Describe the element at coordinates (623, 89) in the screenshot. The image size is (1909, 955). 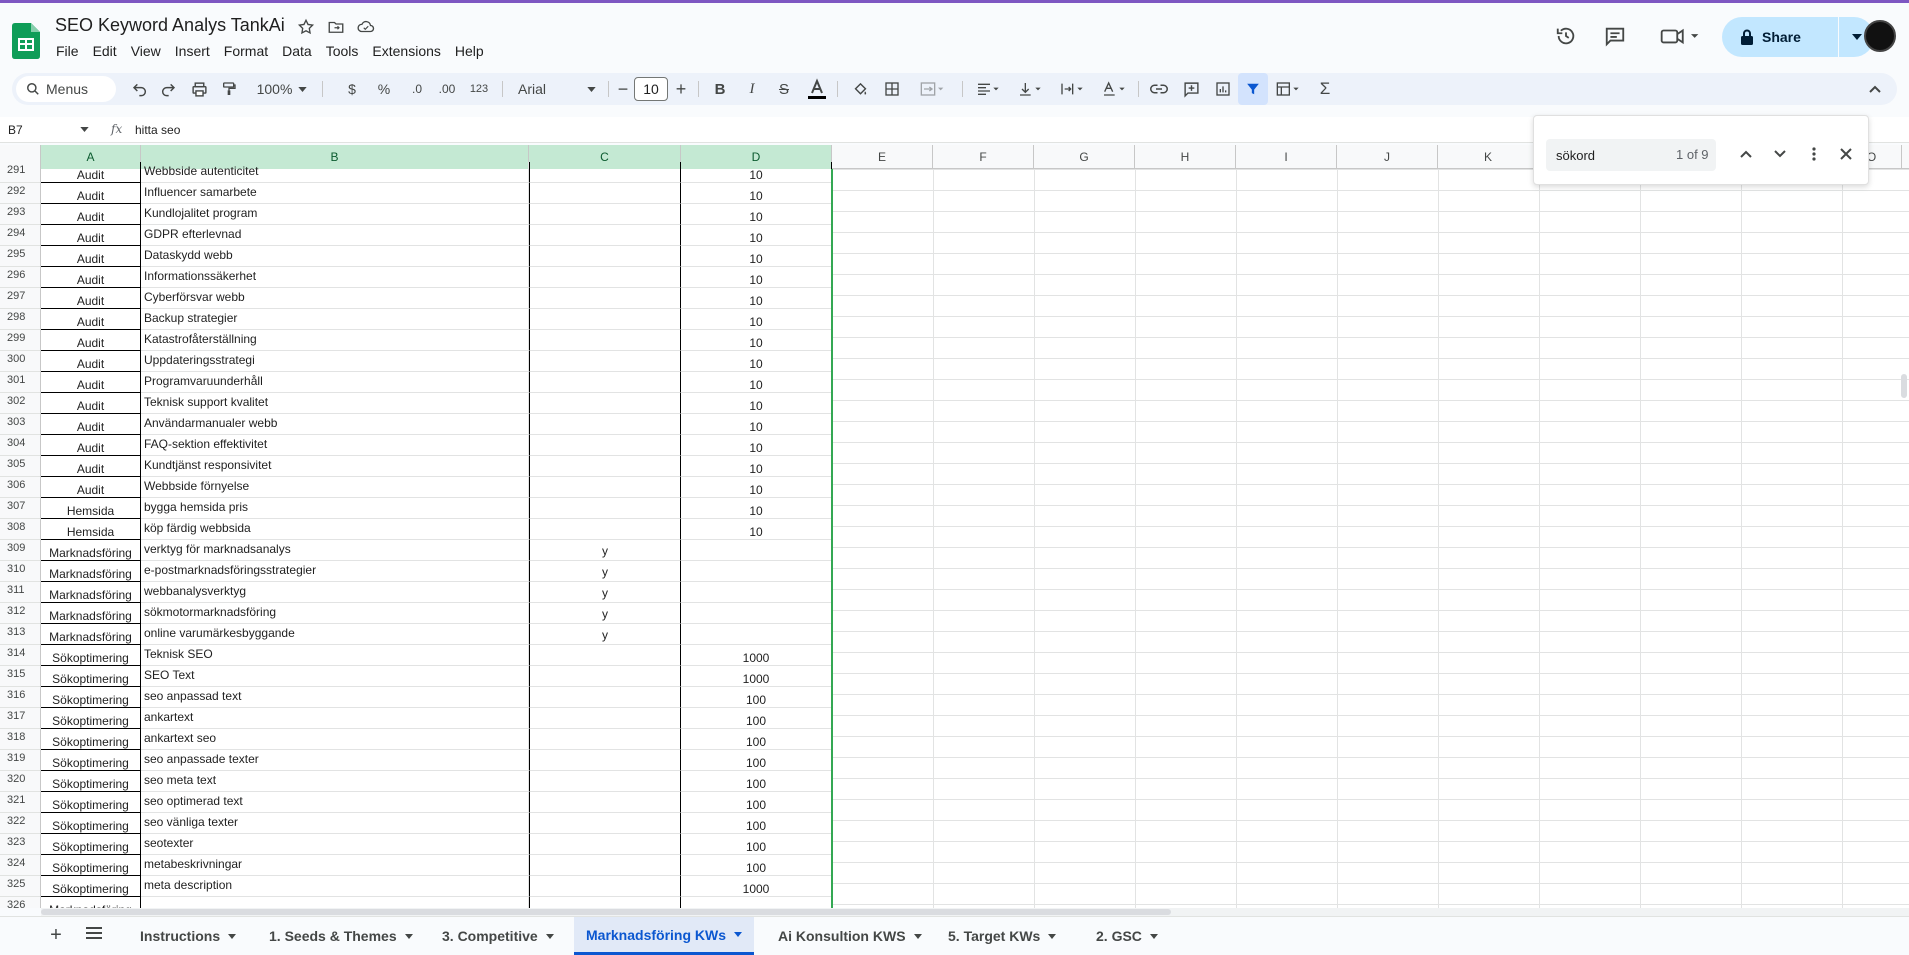
I see `font-size-decrease-icon: −` at that location.